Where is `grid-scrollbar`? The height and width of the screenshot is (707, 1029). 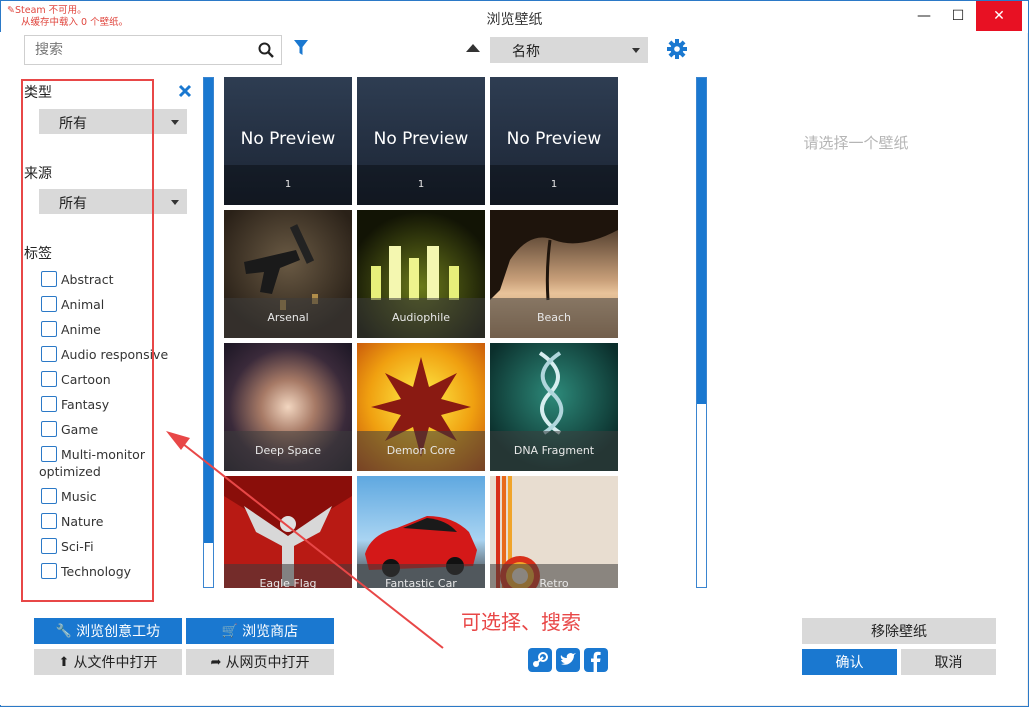 grid-scrollbar is located at coordinates (701, 332).